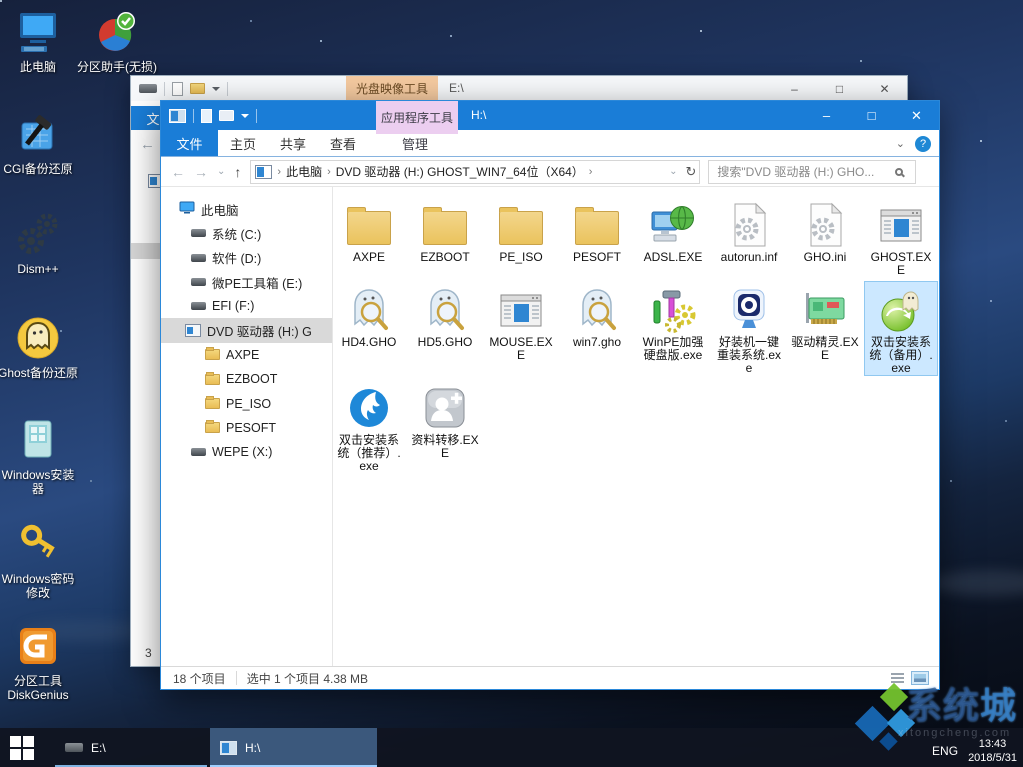 Image resolution: width=1023 pixels, height=767 pixels. I want to click on file-item: ADSL.EXE, so click(673, 237).